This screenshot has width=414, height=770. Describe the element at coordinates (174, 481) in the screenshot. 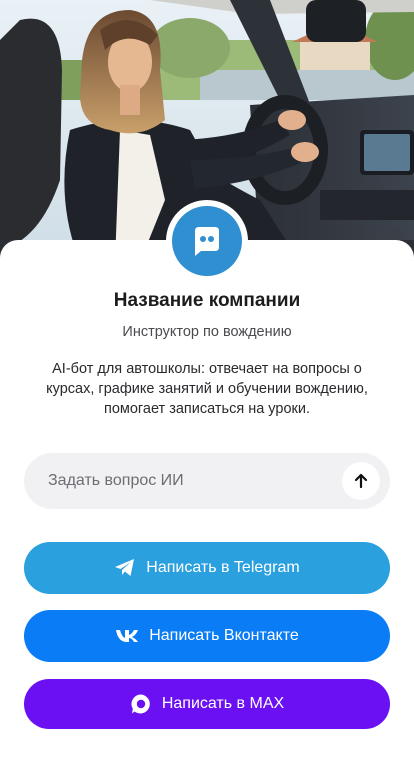

I see `ask-ai-input` at that location.